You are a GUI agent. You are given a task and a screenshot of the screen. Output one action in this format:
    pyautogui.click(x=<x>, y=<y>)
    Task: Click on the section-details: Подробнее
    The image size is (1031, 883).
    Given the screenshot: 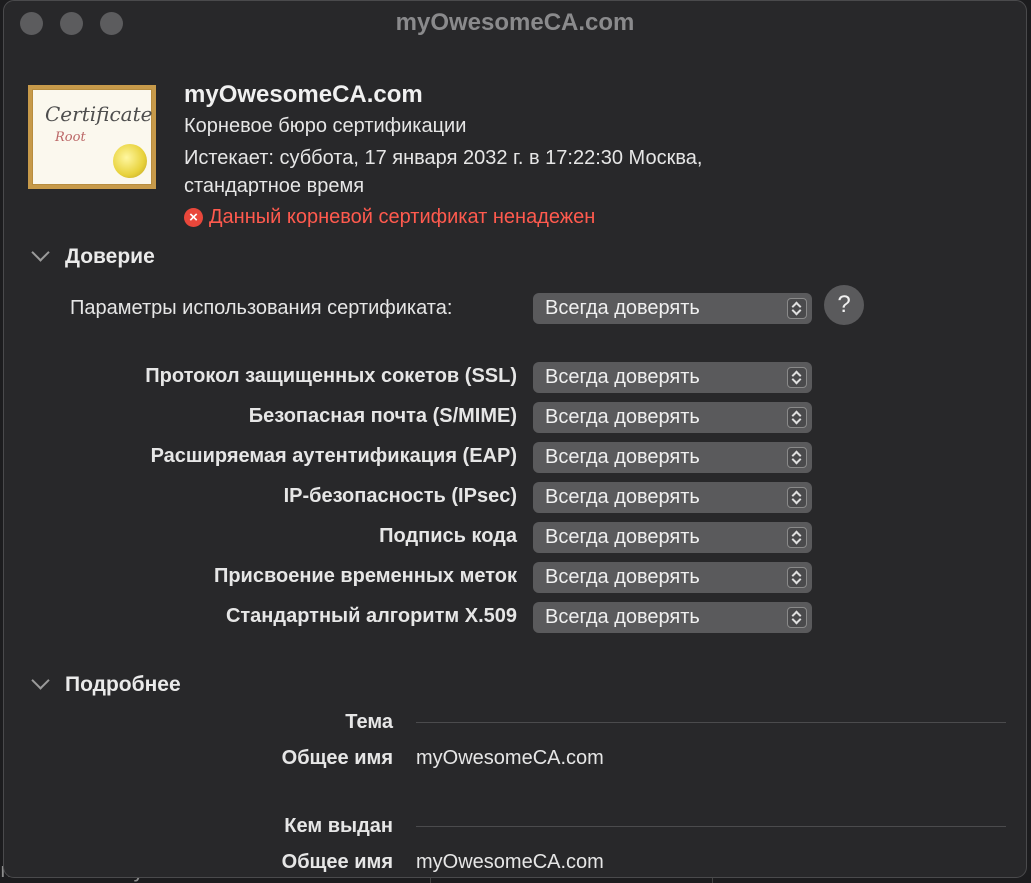 What is the action you would take?
    pyautogui.click(x=105, y=683)
    